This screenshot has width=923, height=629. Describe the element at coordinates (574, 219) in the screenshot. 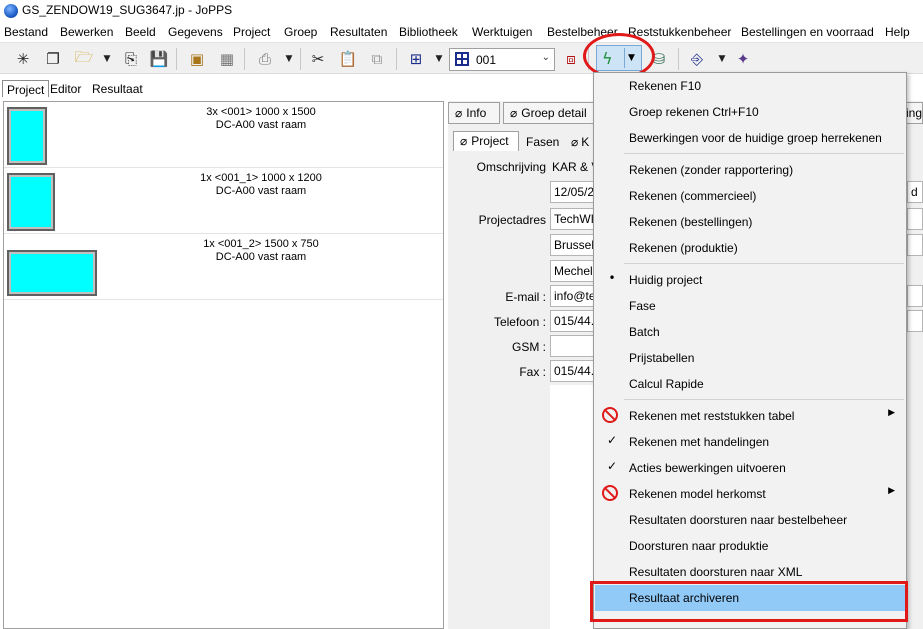

I see `adres-line1-value: TechWI` at that location.